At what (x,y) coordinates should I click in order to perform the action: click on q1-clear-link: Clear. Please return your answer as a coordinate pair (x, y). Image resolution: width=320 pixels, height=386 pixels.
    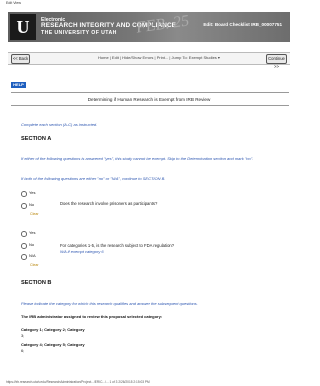
    Looking at the image, I should click on (34, 214).